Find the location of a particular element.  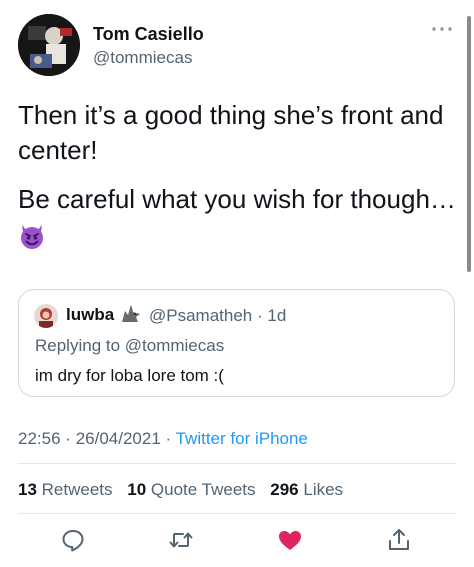

author-handle: @tommiecas is located at coordinates (142, 58).